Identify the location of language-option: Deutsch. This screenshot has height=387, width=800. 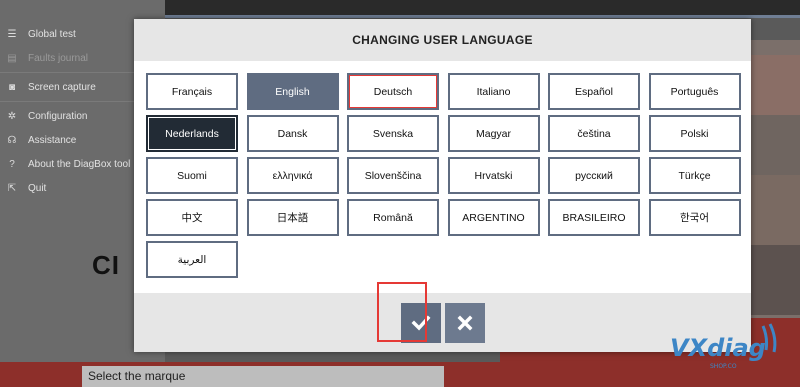
(393, 91).